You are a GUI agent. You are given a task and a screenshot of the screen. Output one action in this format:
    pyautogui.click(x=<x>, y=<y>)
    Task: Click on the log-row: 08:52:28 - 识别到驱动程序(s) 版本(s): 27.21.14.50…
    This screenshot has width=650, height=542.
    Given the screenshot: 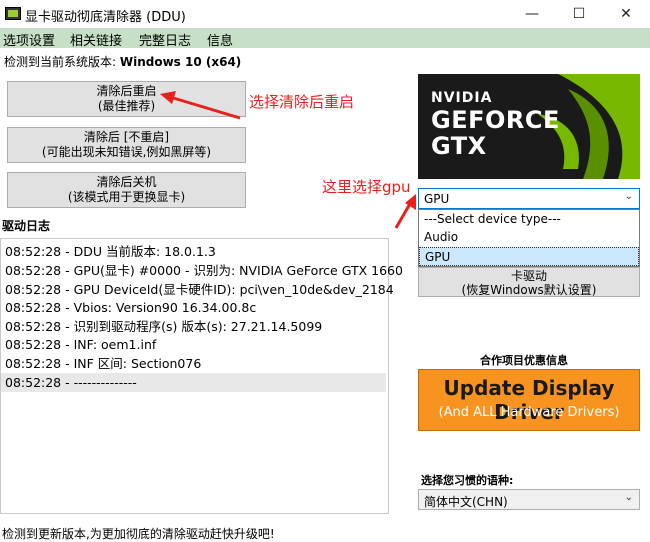 What is the action you would take?
    pyautogui.click(x=164, y=326)
    